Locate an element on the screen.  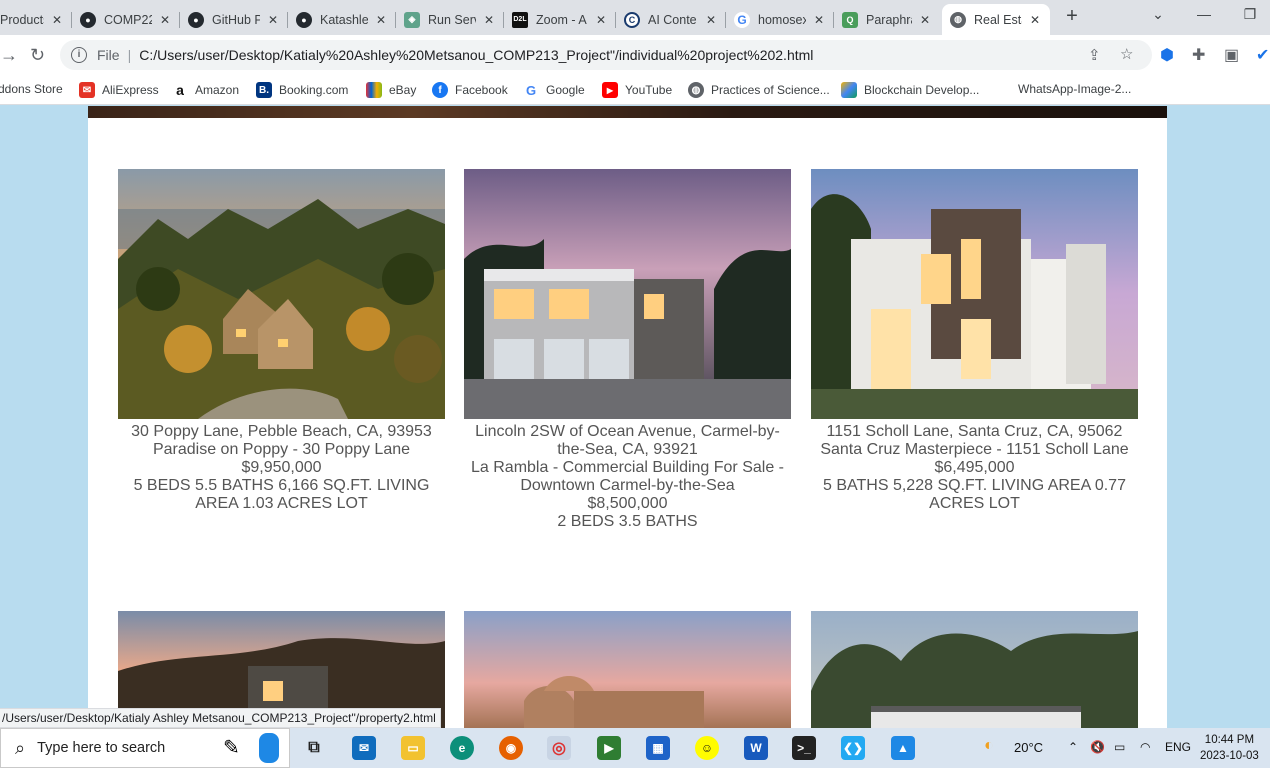
weather-temperature: 20°C is located at coordinates (1028, 747).